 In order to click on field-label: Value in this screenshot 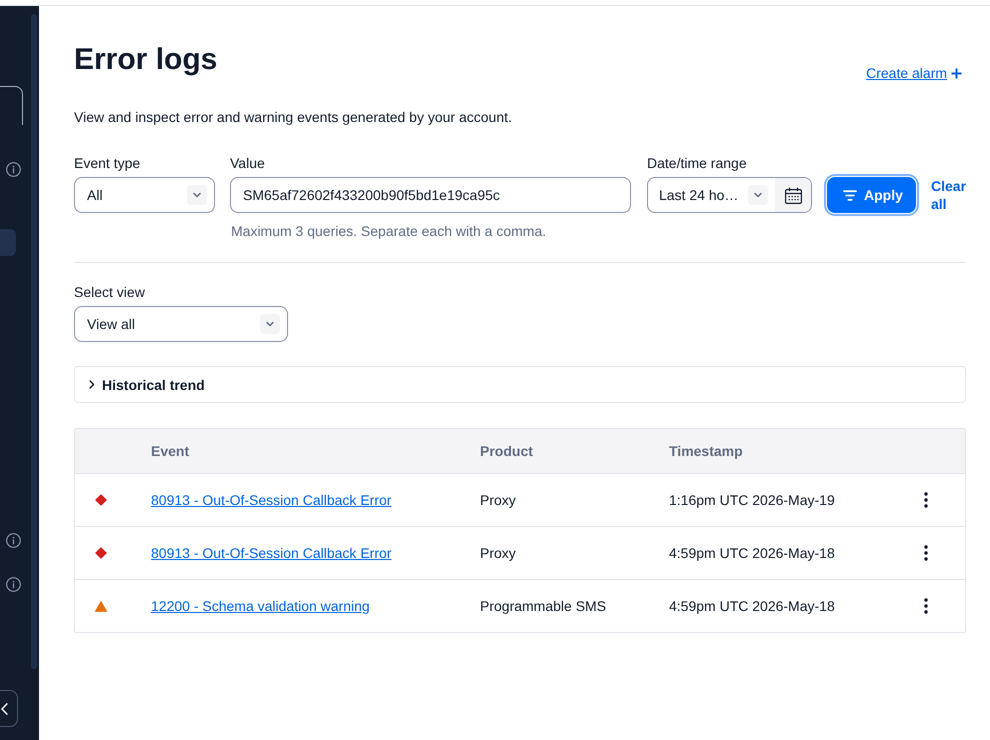, I will do `click(248, 163)`.